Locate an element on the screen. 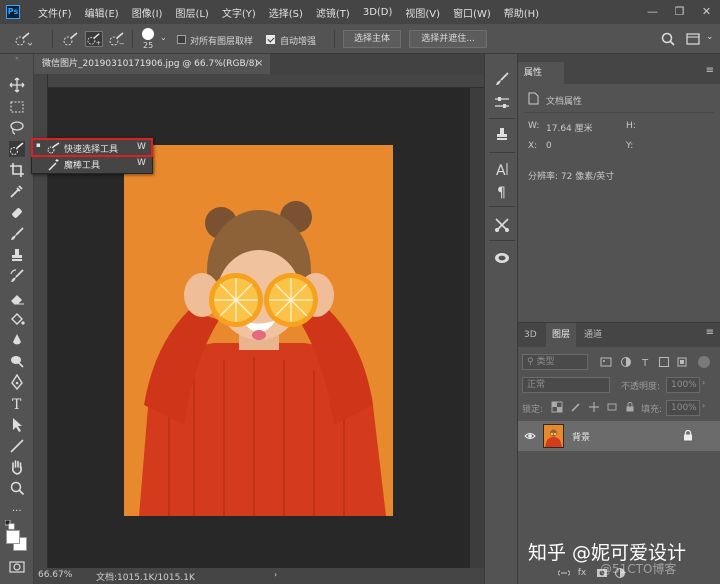 The height and width of the screenshot is (584, 720). blog-watermark: @51CTO博客 is located at coordinates (638, 569).